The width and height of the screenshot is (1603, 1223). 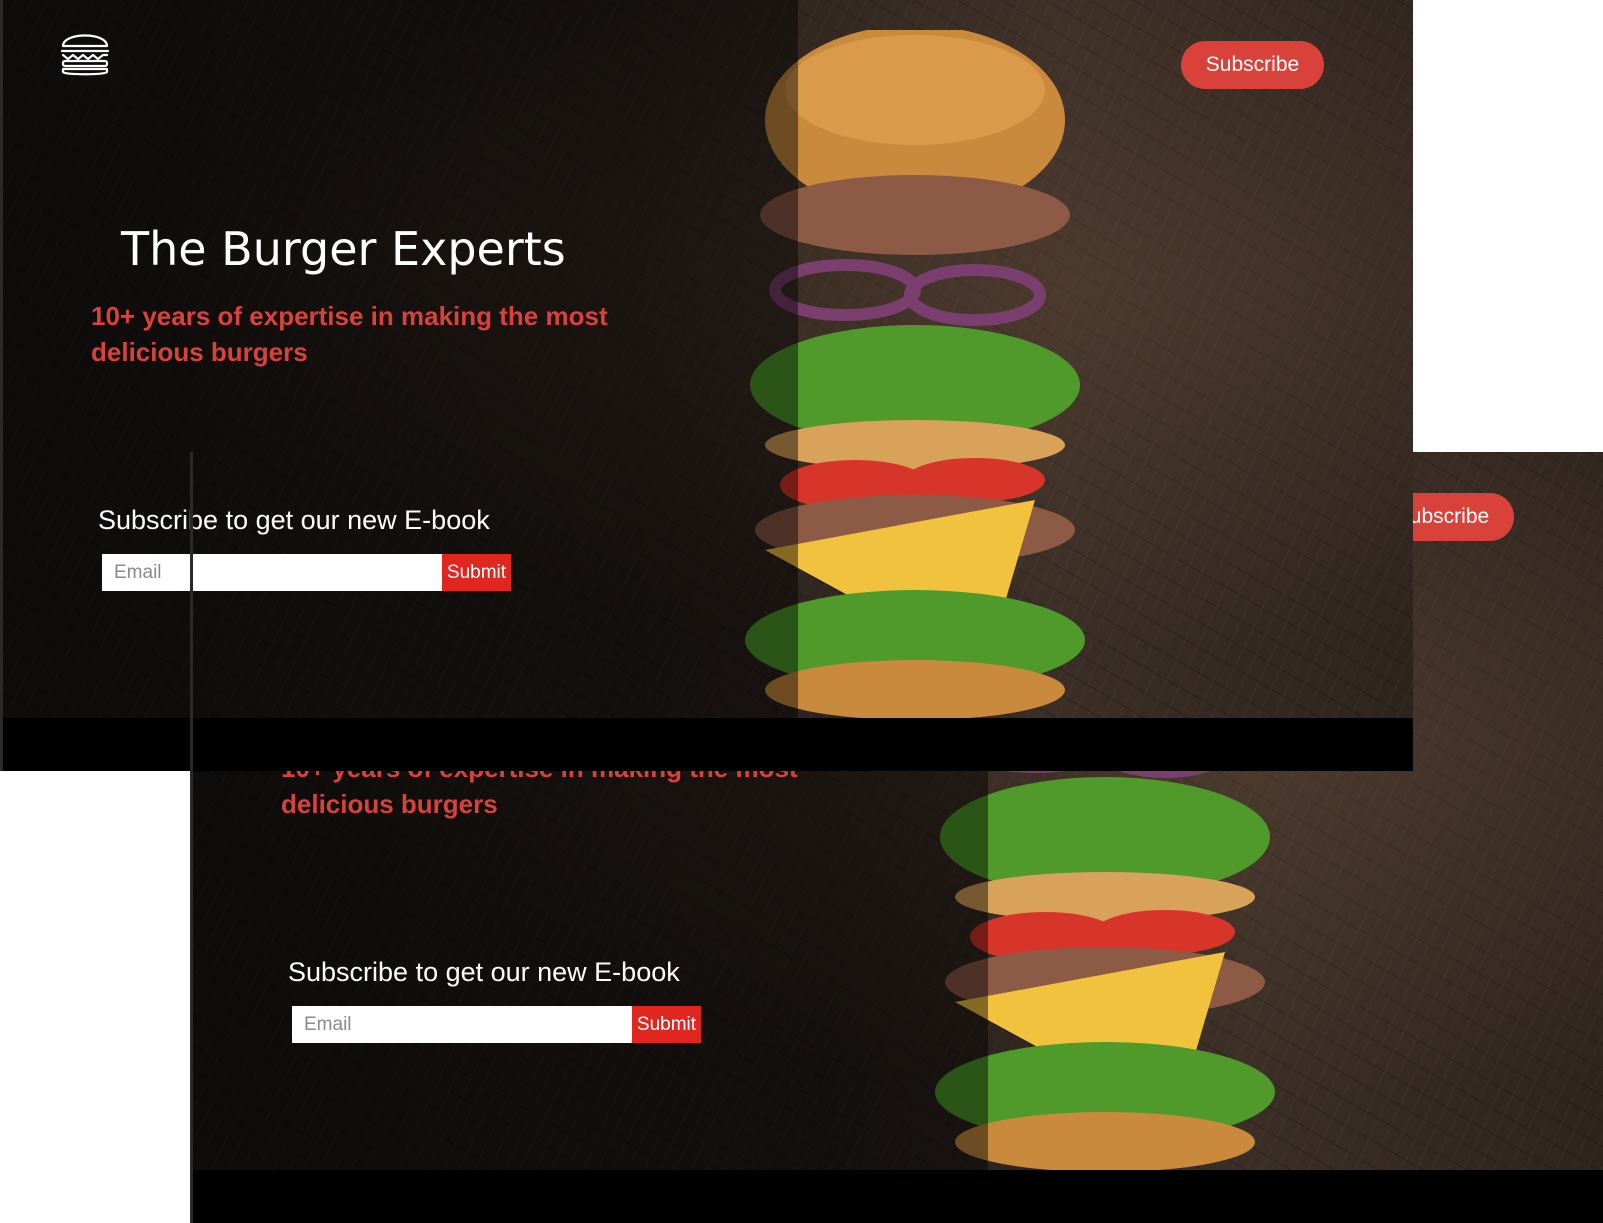 What do you see at coordinates (343, 249) in the screenshot?
I see `page-title: The Burger Experts` at bounding box center [343, 249].